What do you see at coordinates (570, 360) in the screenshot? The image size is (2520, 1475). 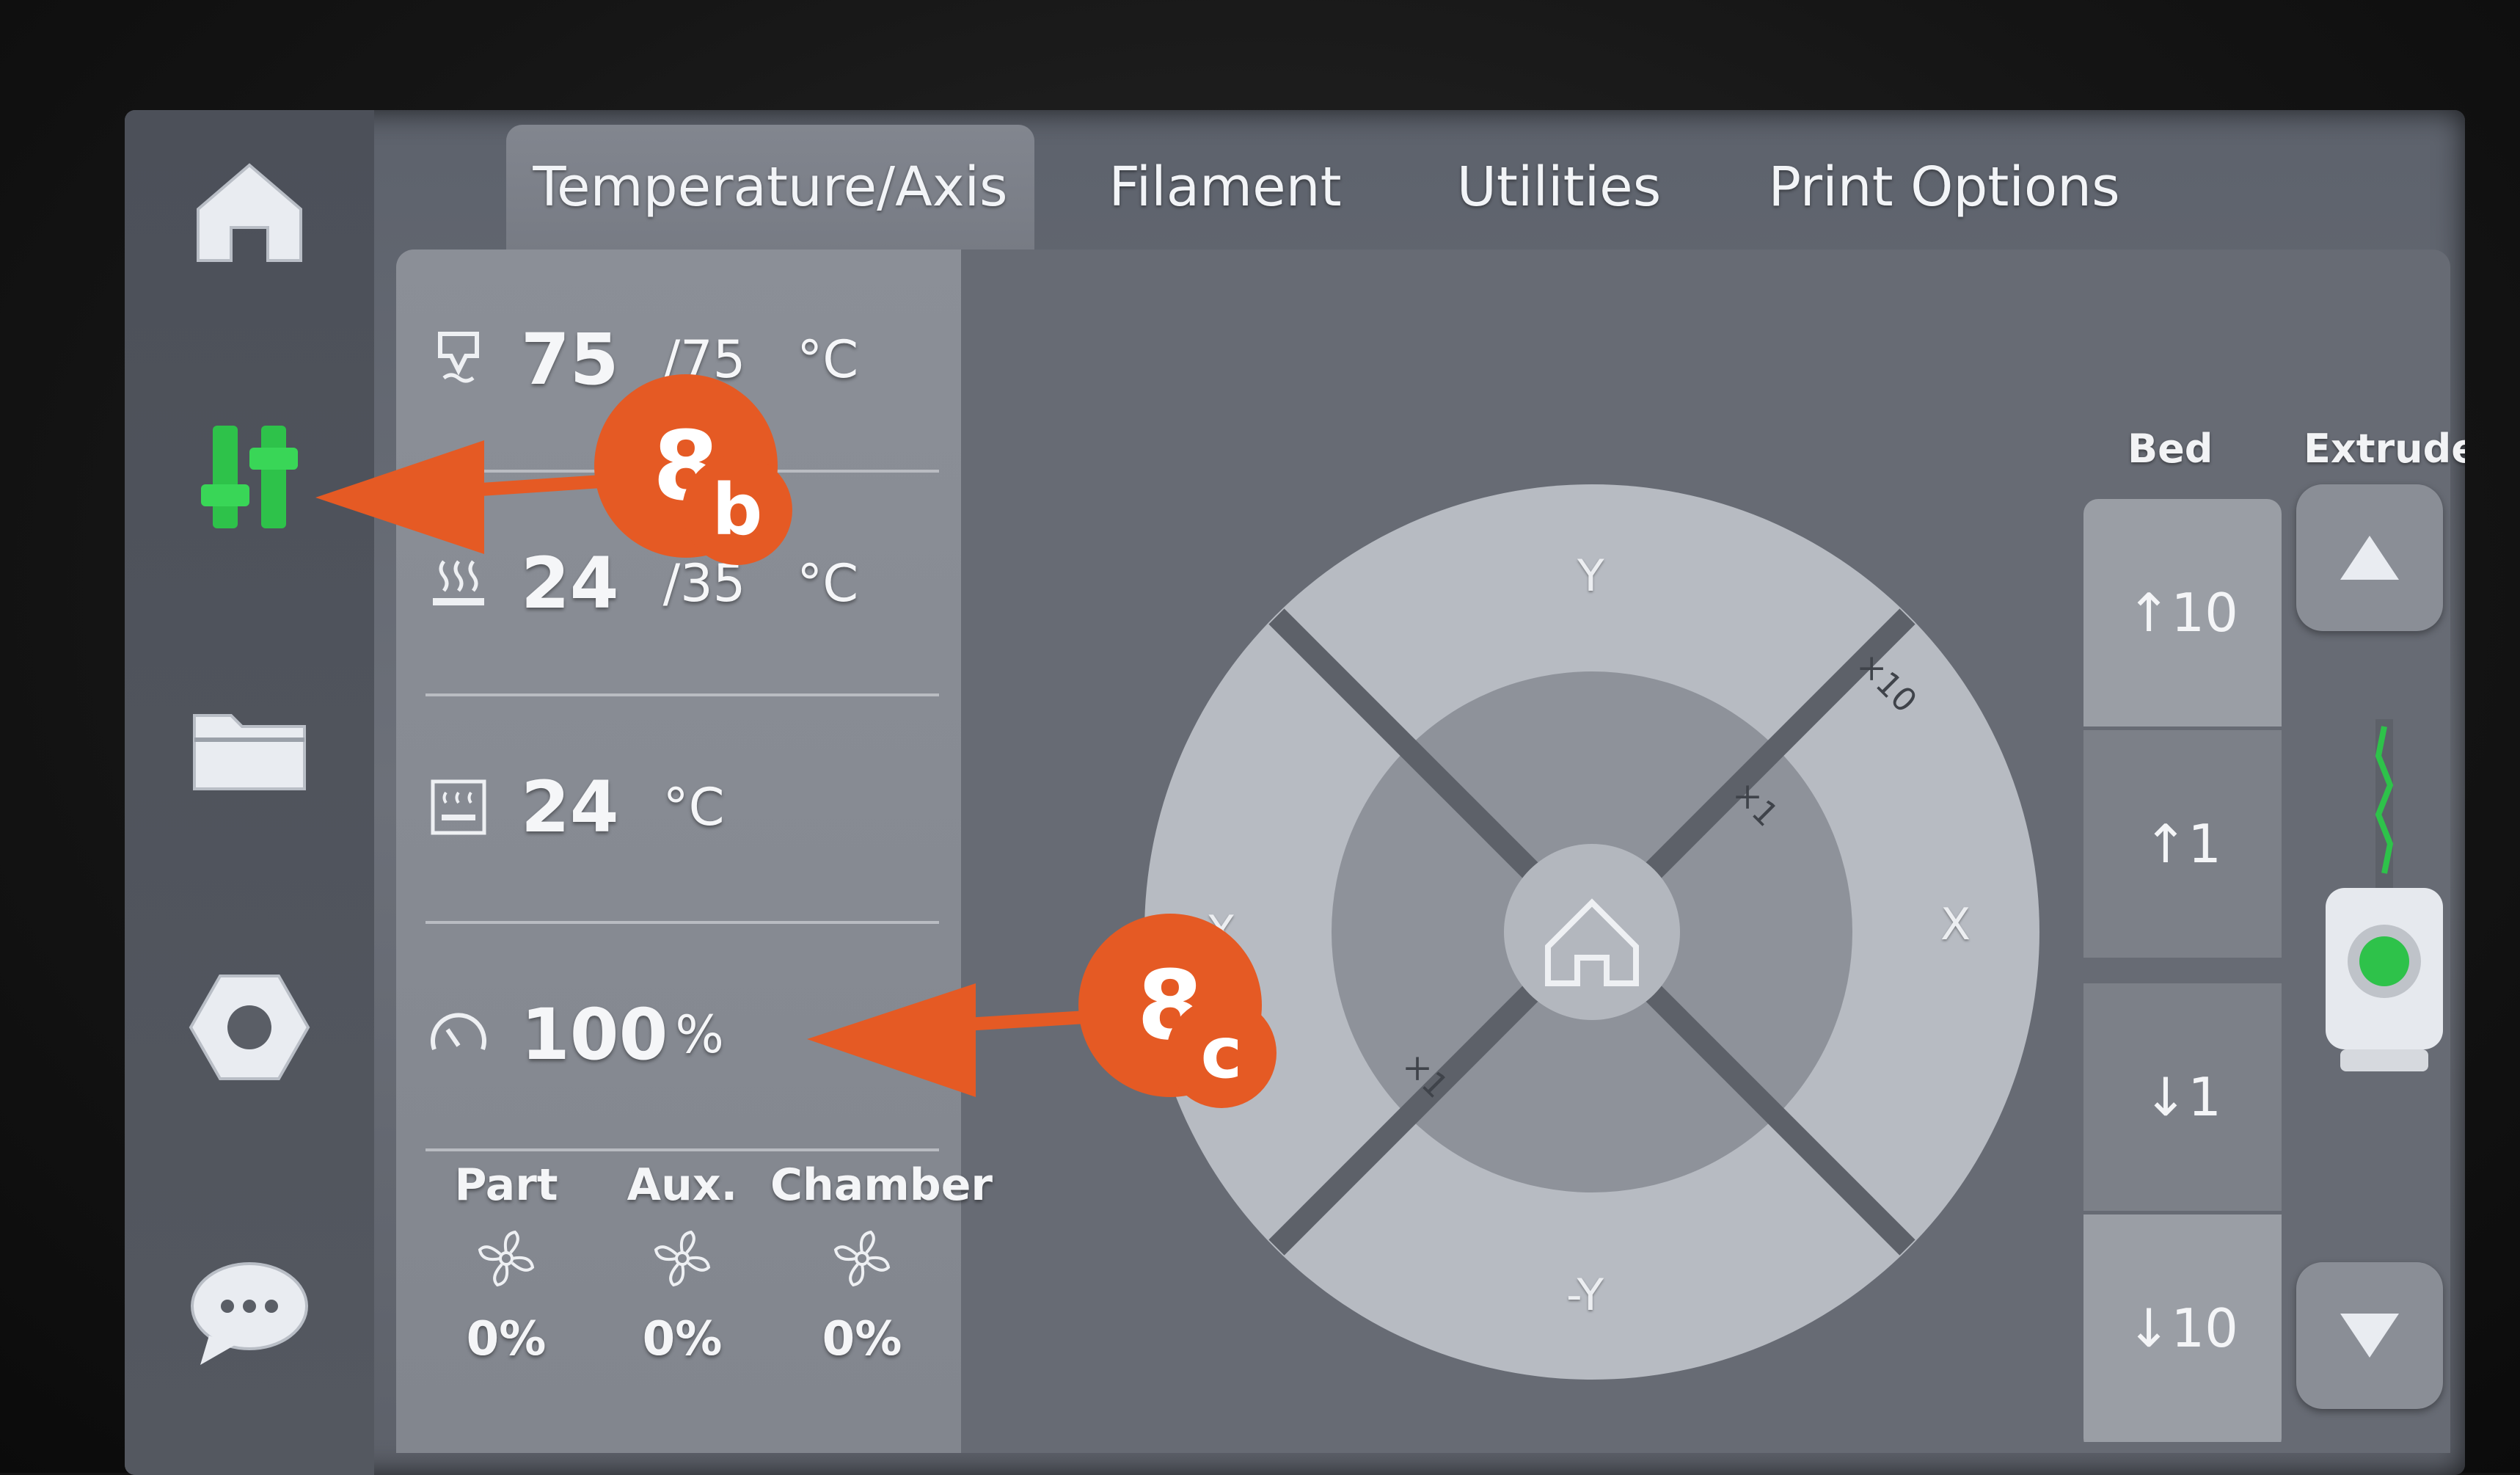 I see `nozzle-current-temp: 75` at bounding box center [570, 360].